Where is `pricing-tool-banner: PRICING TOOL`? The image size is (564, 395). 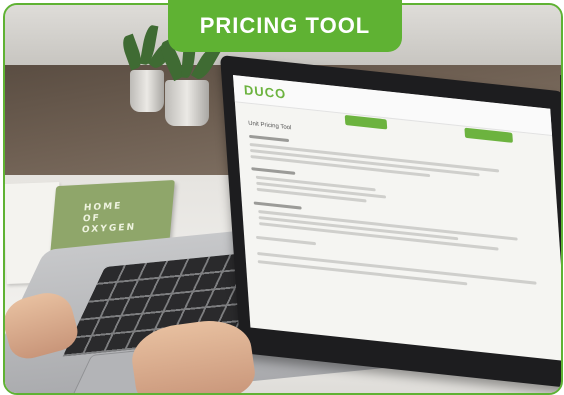 pricing-tool-banner: PRICING TOOL is located at coordinates (285, 26).